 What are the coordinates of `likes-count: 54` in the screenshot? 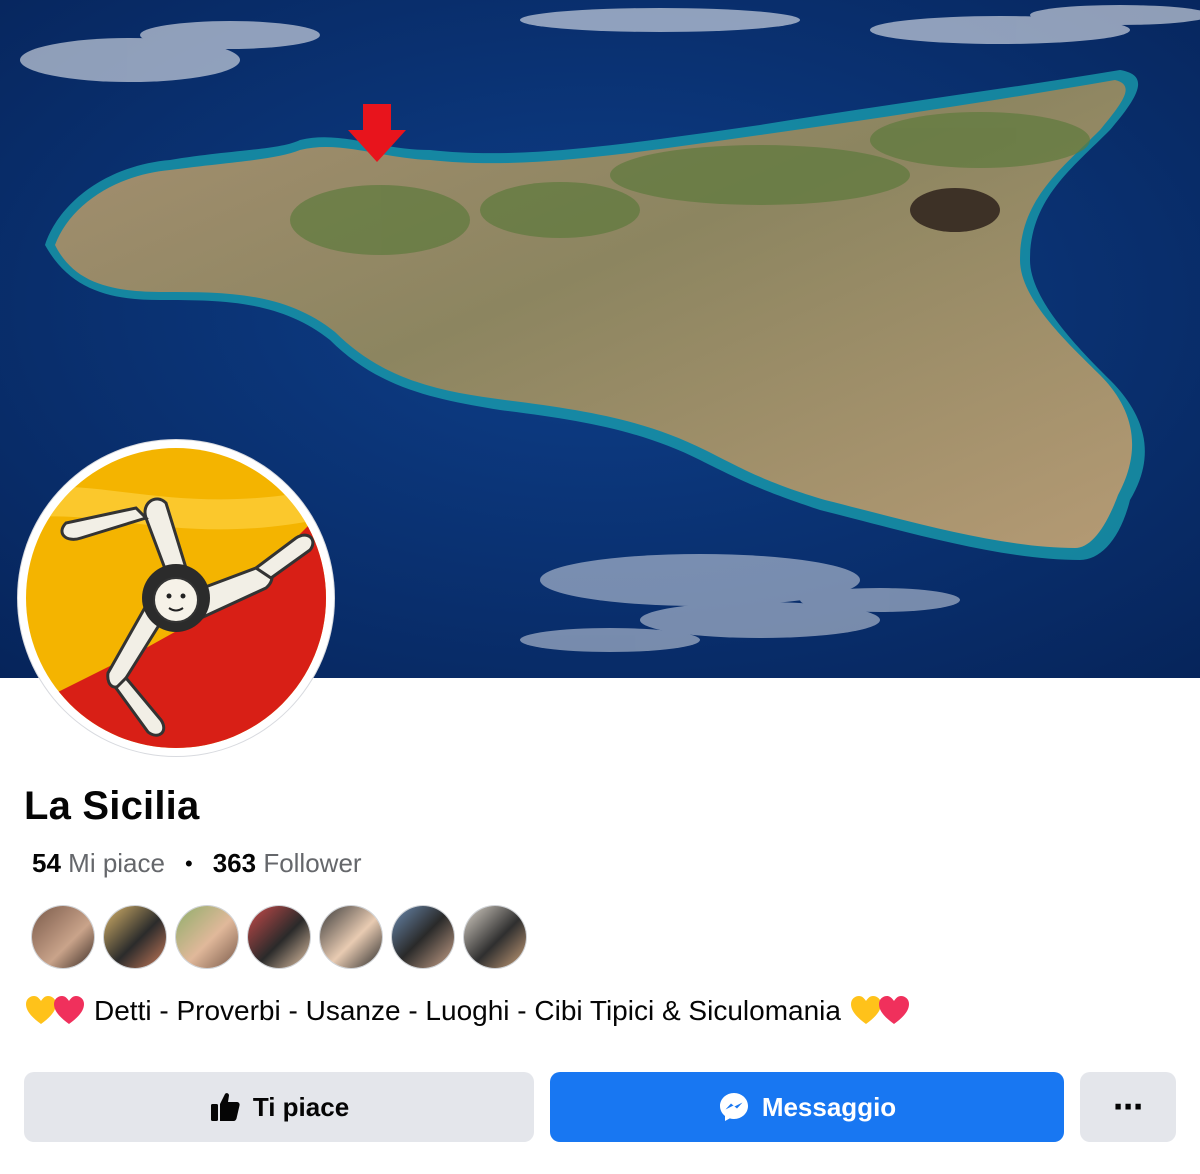 It's located at (46, 863).